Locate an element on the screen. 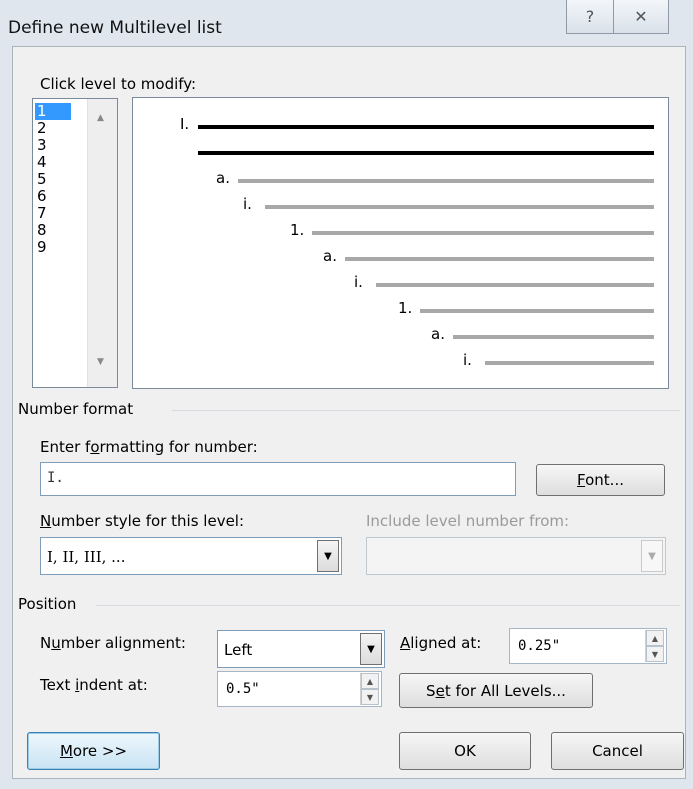  close-button: ✕ is located at coordinates (641, 17).